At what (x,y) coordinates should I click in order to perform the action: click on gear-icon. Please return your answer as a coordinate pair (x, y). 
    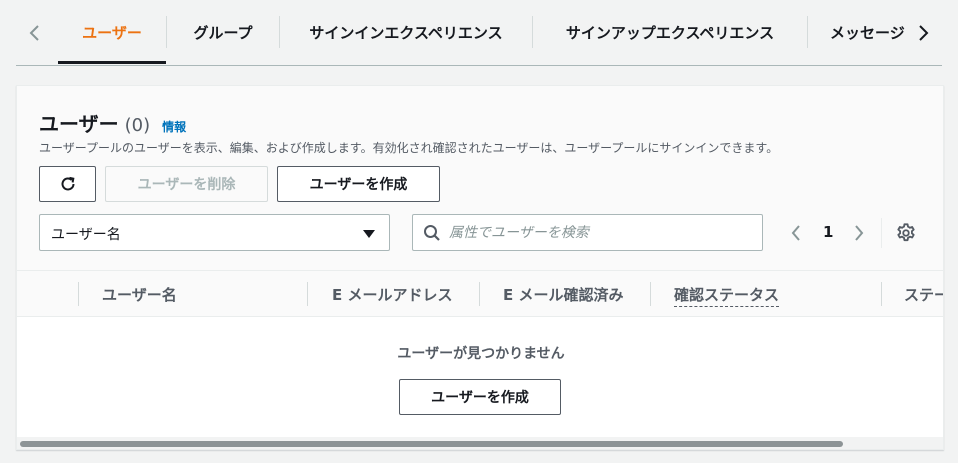
    Looking at the image, I should click on (906, 233).